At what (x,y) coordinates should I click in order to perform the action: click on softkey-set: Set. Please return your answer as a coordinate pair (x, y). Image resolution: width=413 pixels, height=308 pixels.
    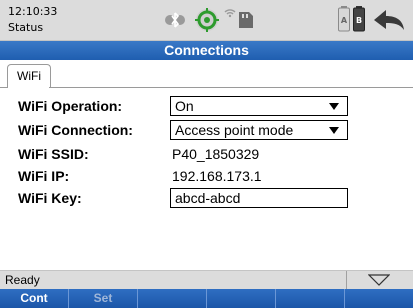
    Looking at the image, I should click on (103, 298).